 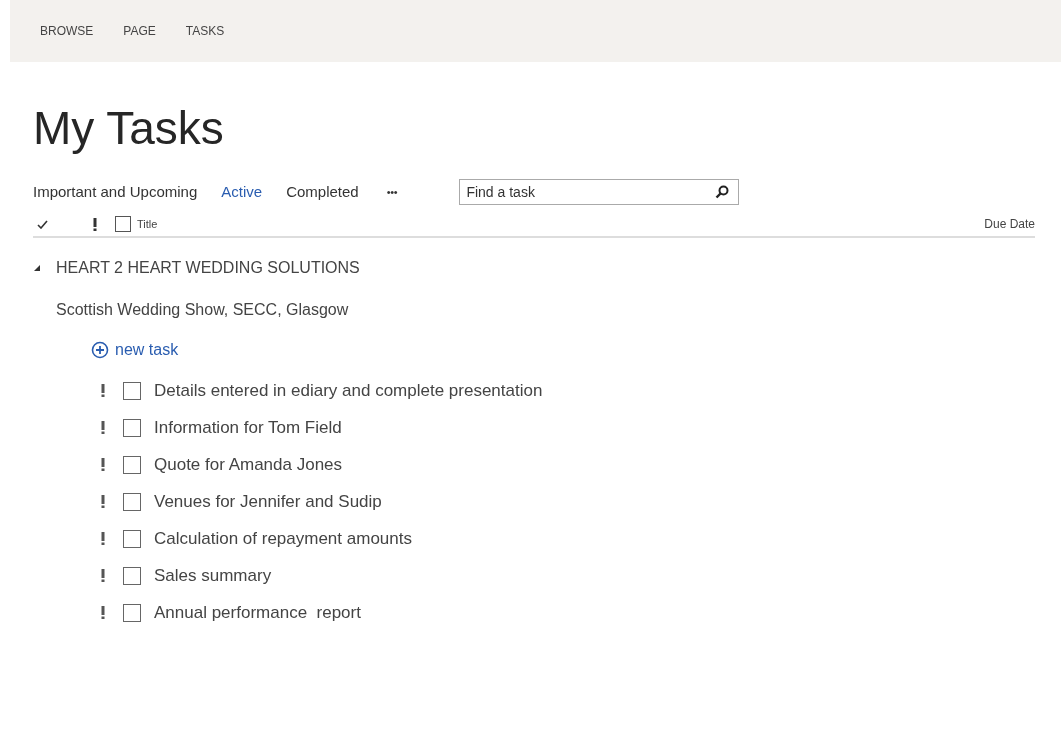 I want to click on new-task-link: new task, so click(x=135, y=350).